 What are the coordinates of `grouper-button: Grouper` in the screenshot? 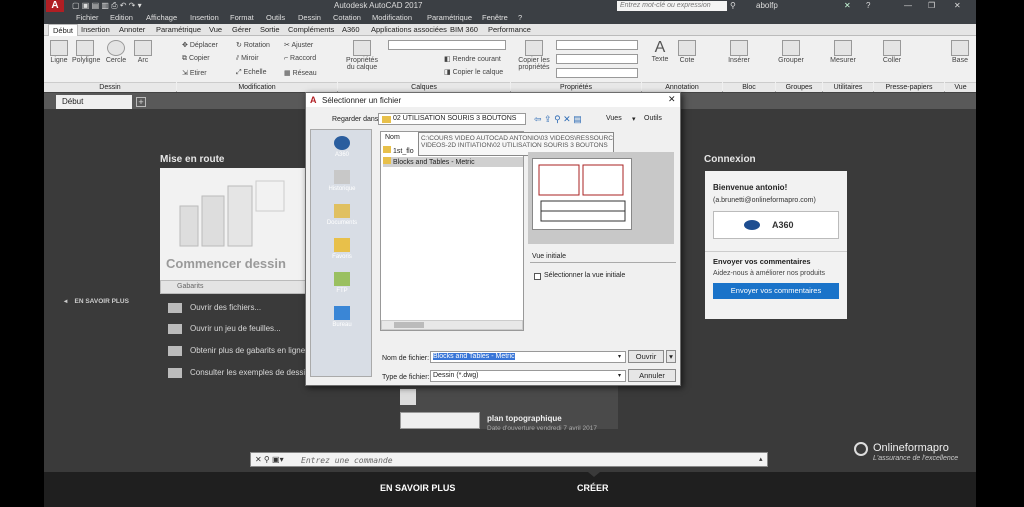 It's located at (791, 52).